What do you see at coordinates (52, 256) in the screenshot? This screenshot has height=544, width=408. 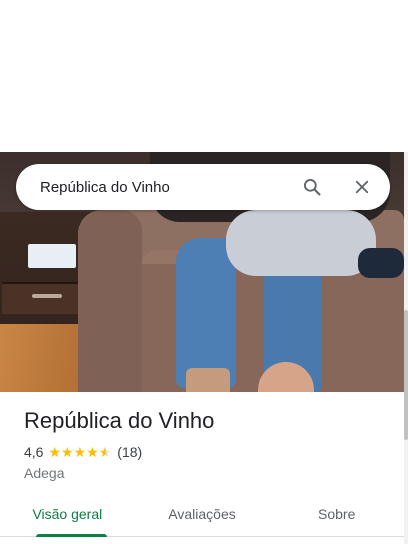 I see `photo-box` at bounding box center [52, 256].